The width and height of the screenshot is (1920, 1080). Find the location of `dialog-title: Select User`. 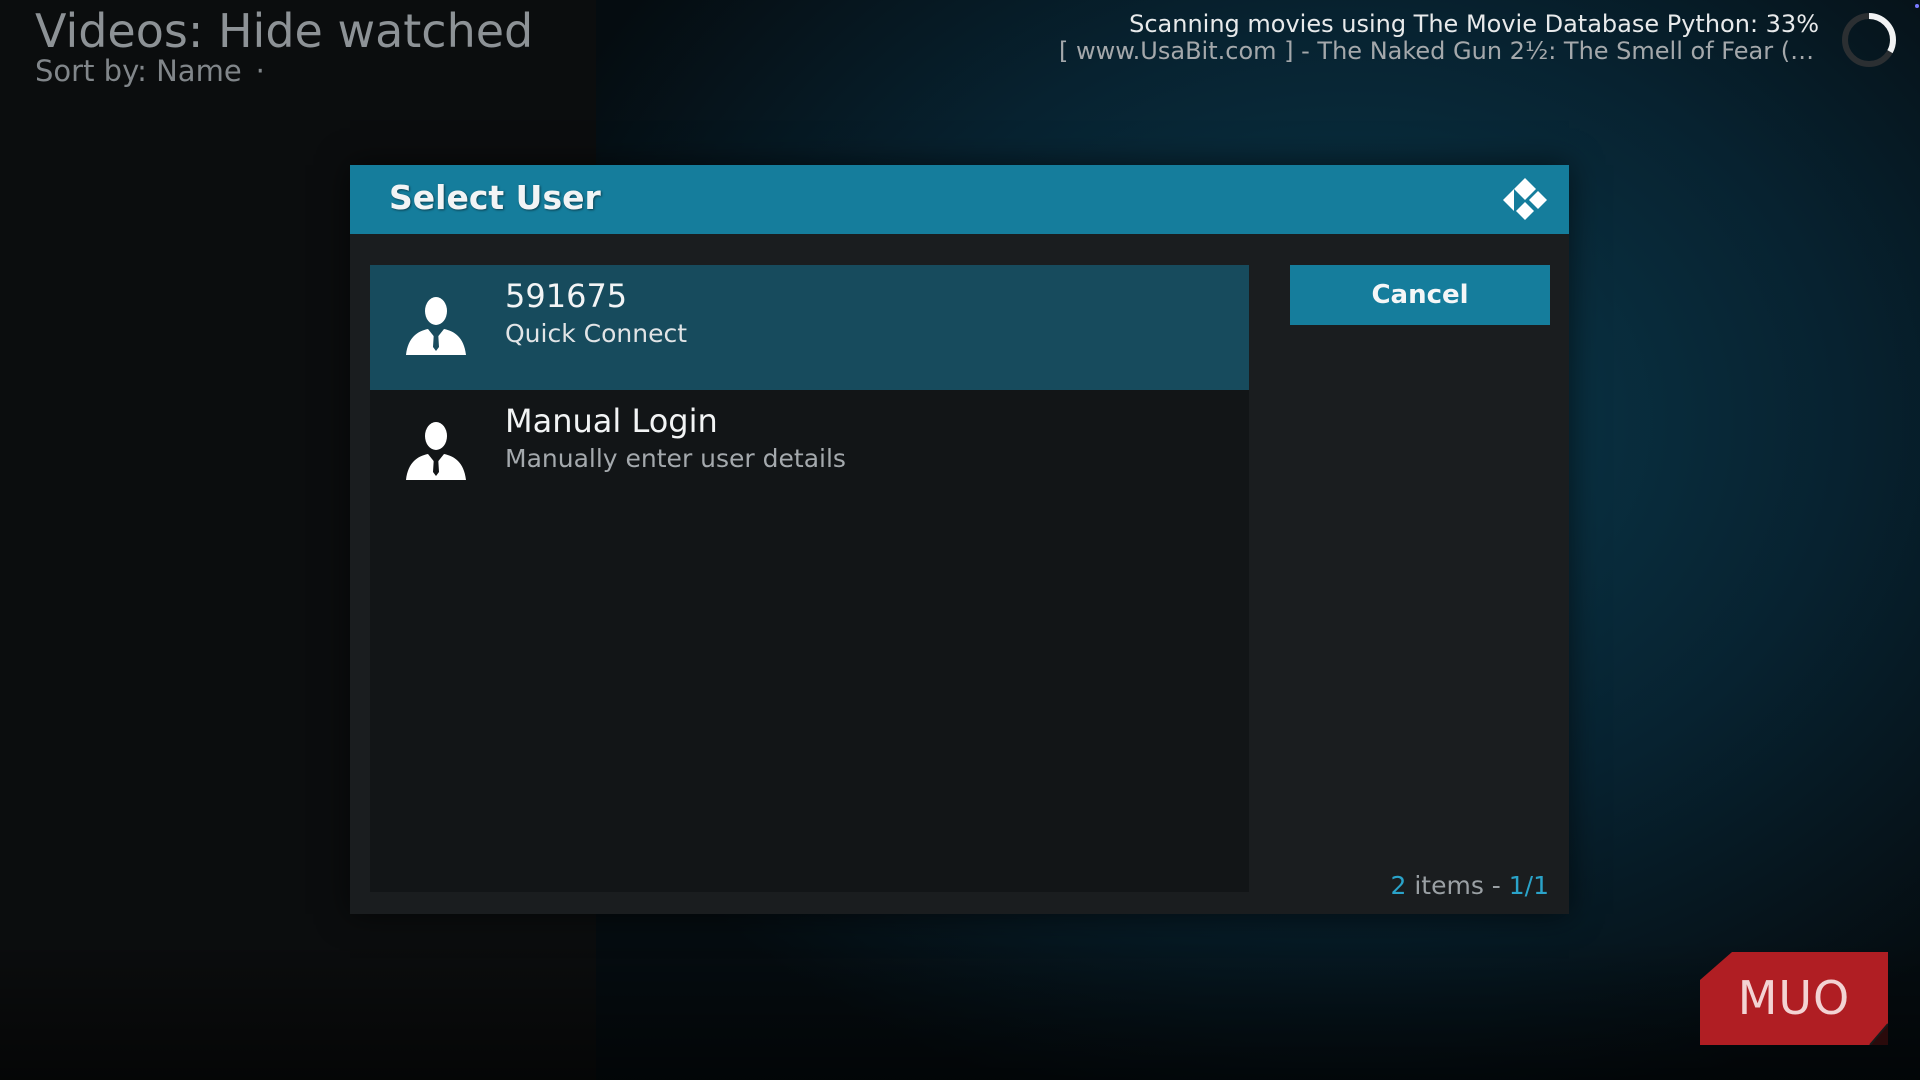

dialog-title: Select User is located at coordinates (495, 197).